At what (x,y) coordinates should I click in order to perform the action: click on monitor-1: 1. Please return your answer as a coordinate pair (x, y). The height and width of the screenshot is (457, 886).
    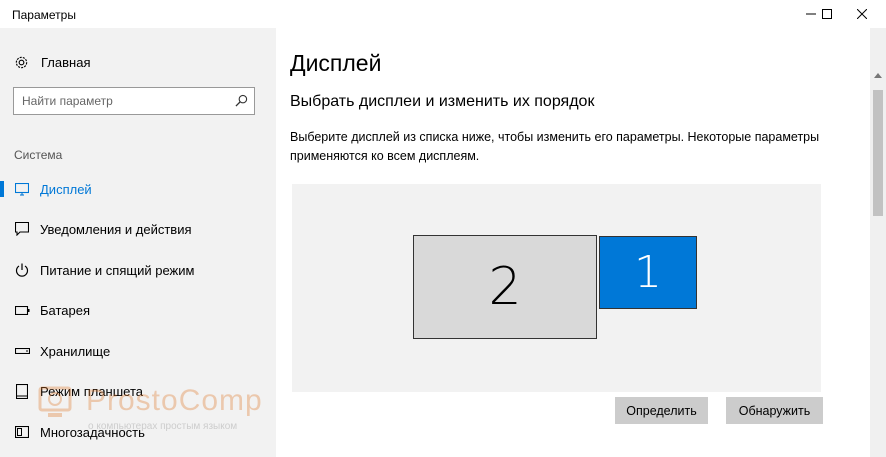
    Looking at the image, I should click on (648, 272).